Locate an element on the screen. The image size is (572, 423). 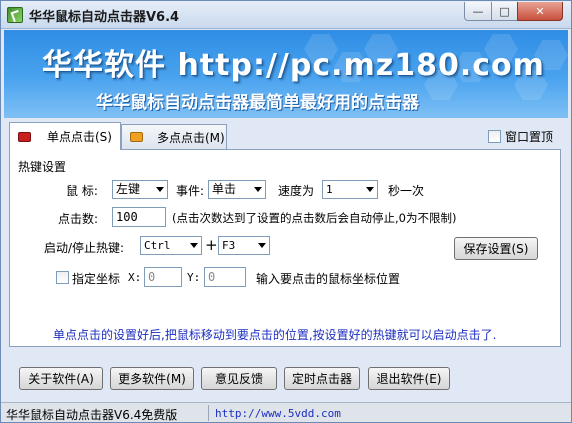
topmost-label: 窗口置顶 is located at coordinates (529, 137).